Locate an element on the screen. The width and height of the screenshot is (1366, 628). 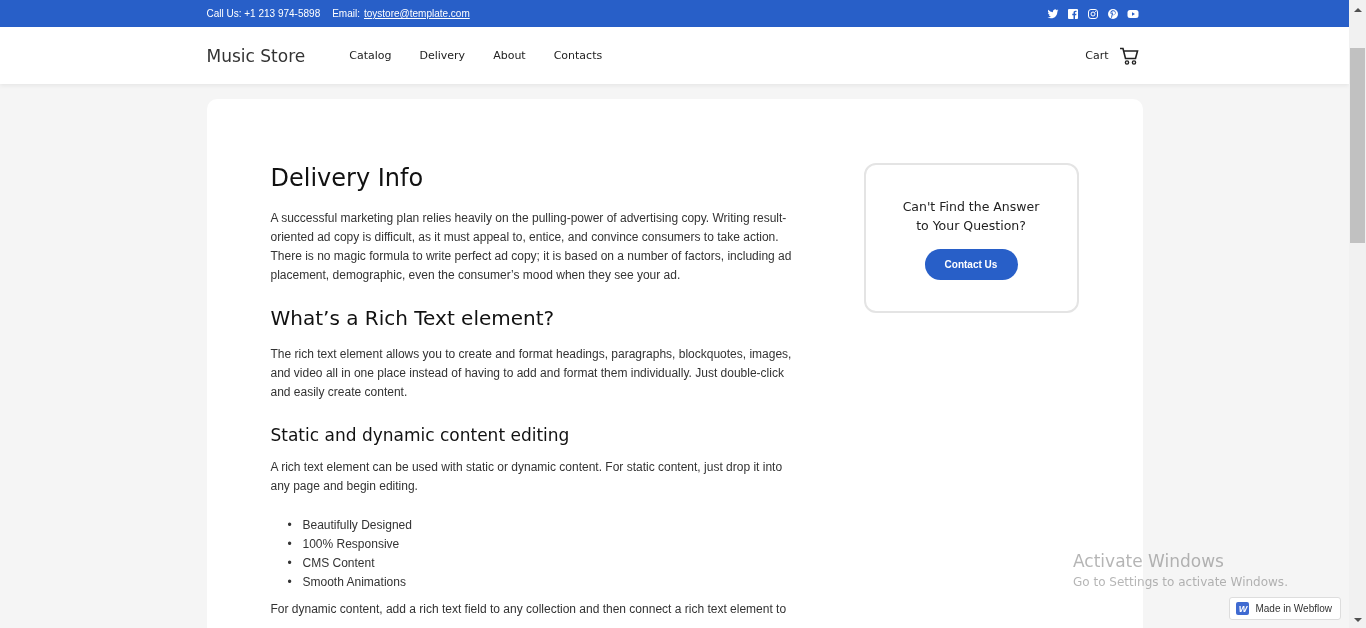
activation-title: Activate Windows is located at coordinates (1149, 561).